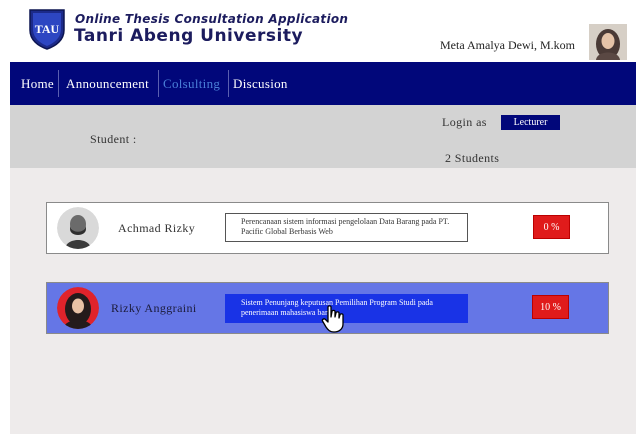 The width and height of the screenshot is (636, 434). What do you see at coordinates (212, 19) in the screenshot?
I see `app-subtitle: Online Thesis Consultation Application` at bounding box center [212, 19].